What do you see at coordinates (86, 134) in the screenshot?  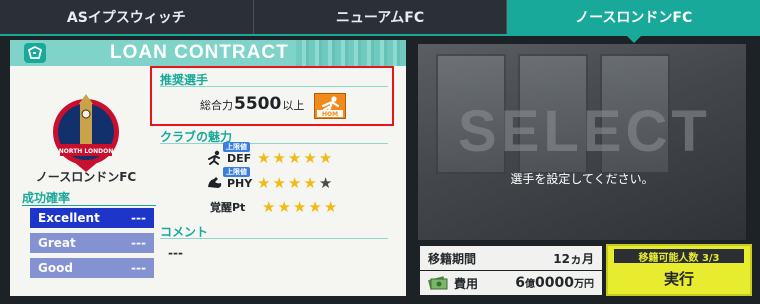 I see `club-emblem-icon: NORTH LONDON` at bounding box center [86, 134].